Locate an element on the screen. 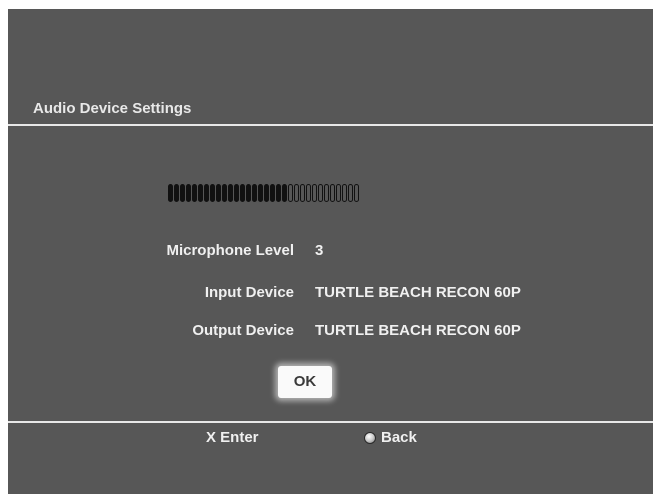  header-divider is located at coordinates (330, 125).